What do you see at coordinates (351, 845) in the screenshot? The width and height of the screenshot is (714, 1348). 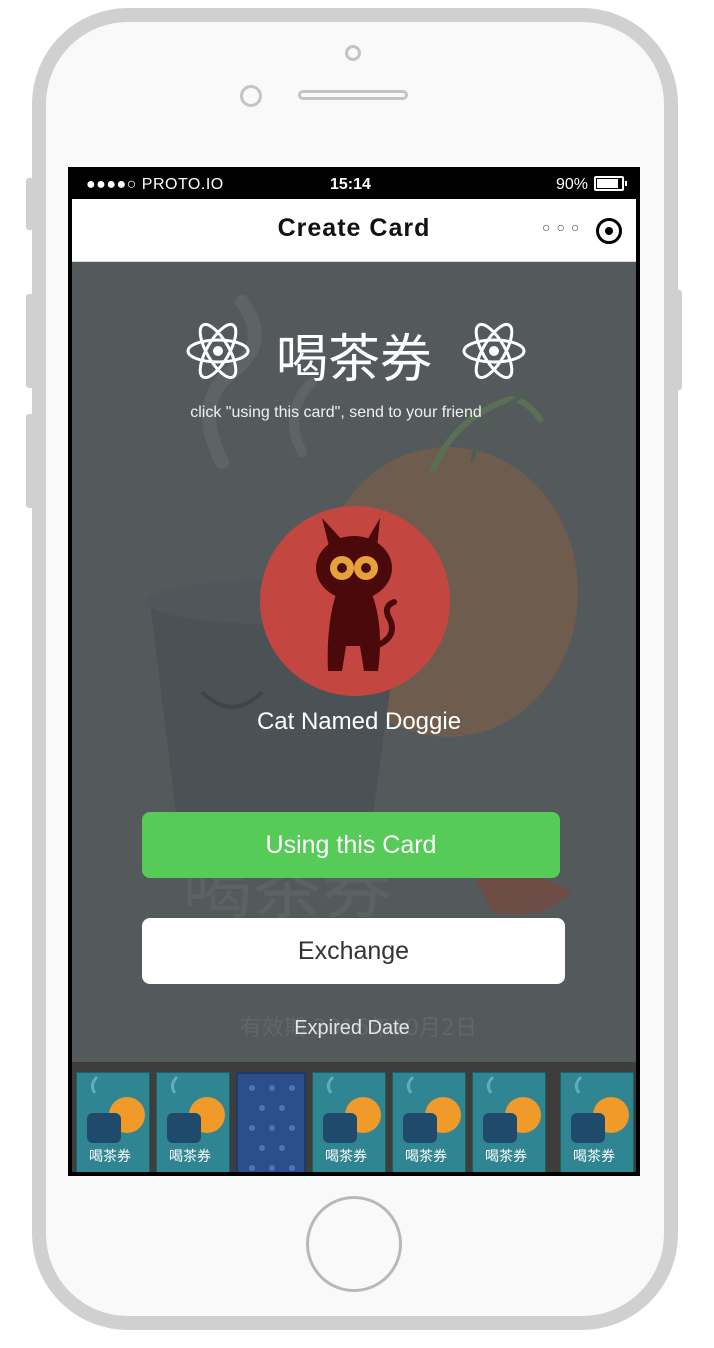 I see `using-this-card-button: Using this Card` at bounding box center [351, 845].